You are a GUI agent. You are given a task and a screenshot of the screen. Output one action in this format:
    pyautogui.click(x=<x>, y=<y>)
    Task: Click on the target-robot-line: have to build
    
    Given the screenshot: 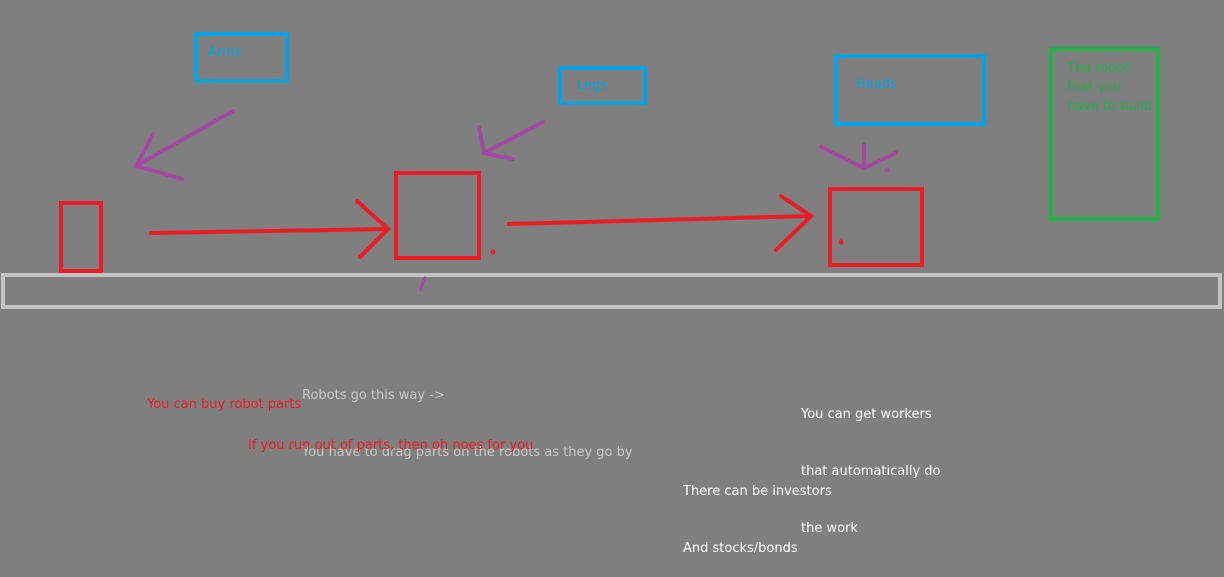 What is the action you would take?
    pyautogui.click(x=1110, y=106)
    